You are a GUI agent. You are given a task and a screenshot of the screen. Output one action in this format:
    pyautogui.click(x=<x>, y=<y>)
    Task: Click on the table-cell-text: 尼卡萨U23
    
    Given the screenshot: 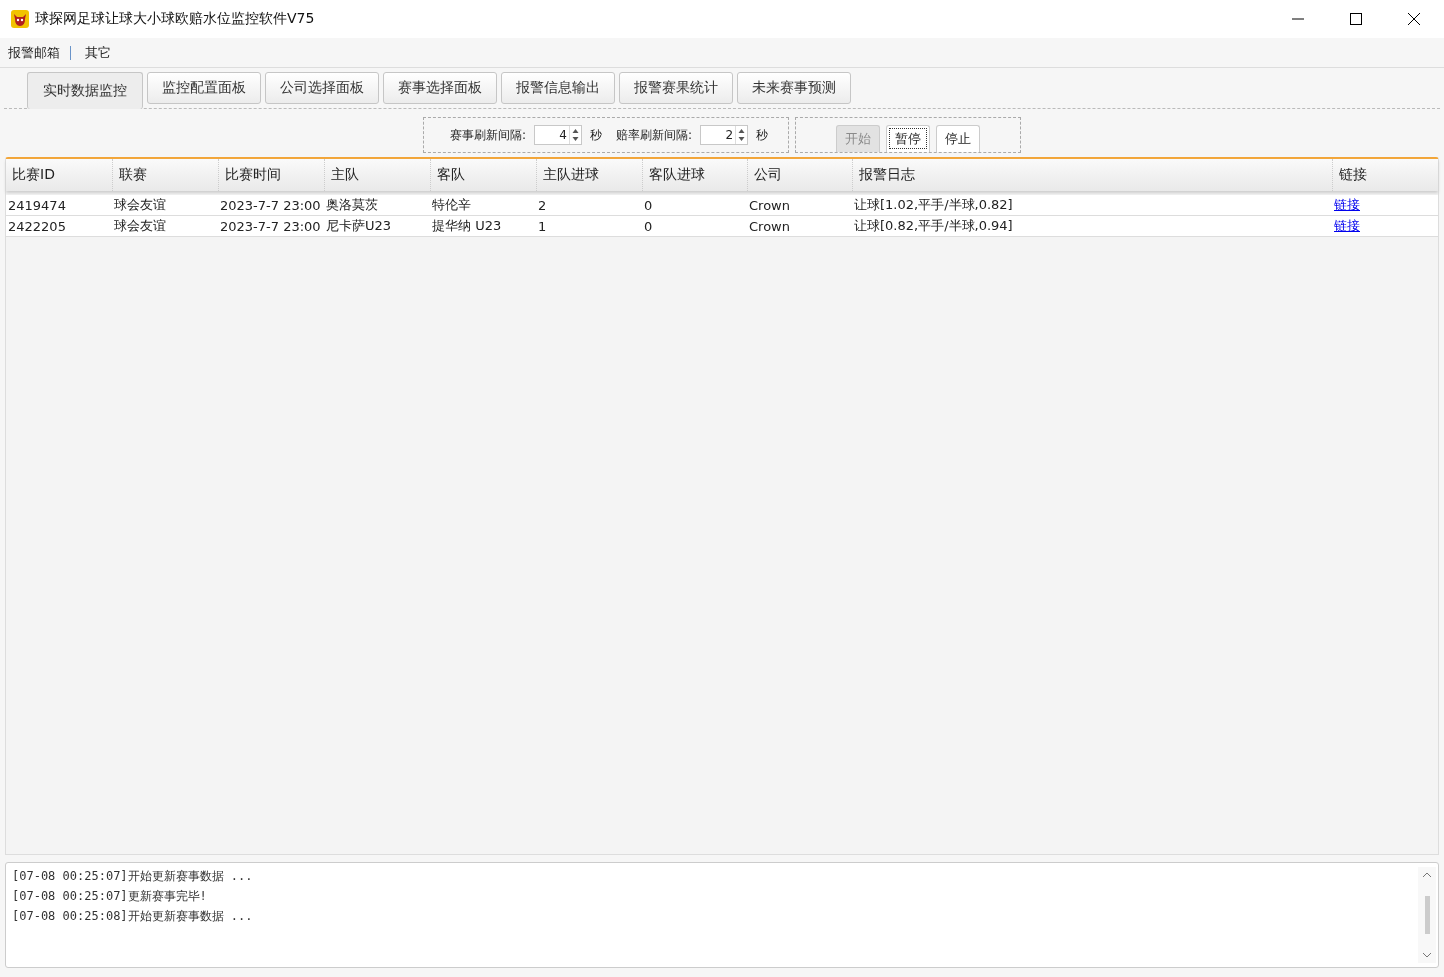 What is the action you would take?
    pyautogui.click(x=359, y=226)
    